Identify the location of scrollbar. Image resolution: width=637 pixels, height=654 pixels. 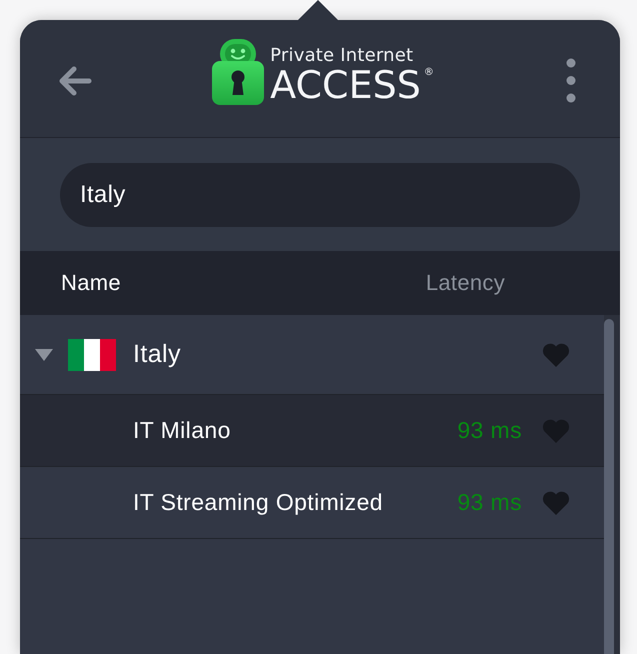
(609, 486).